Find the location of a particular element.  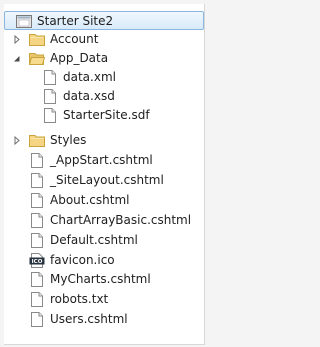

tree-file-favicon-ico: ICO favicon.ico is located at coordinates (104, 260).